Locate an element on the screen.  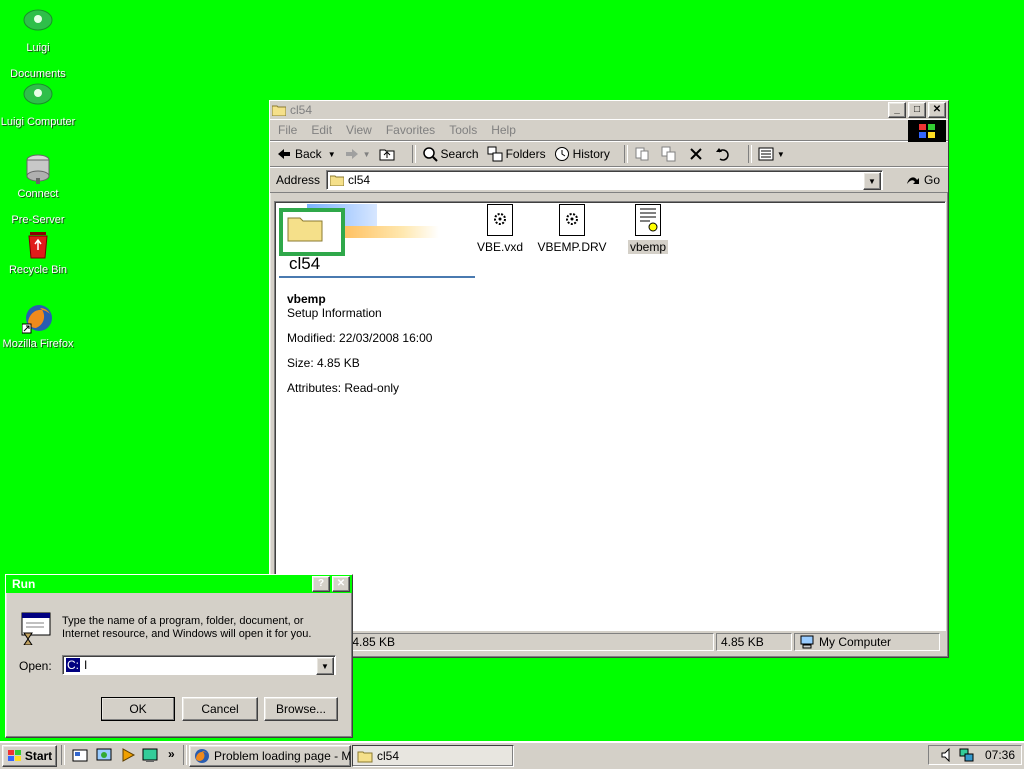
menu-bar: File Edit View Favorites Tools Help is located at coordinates (609, 130).